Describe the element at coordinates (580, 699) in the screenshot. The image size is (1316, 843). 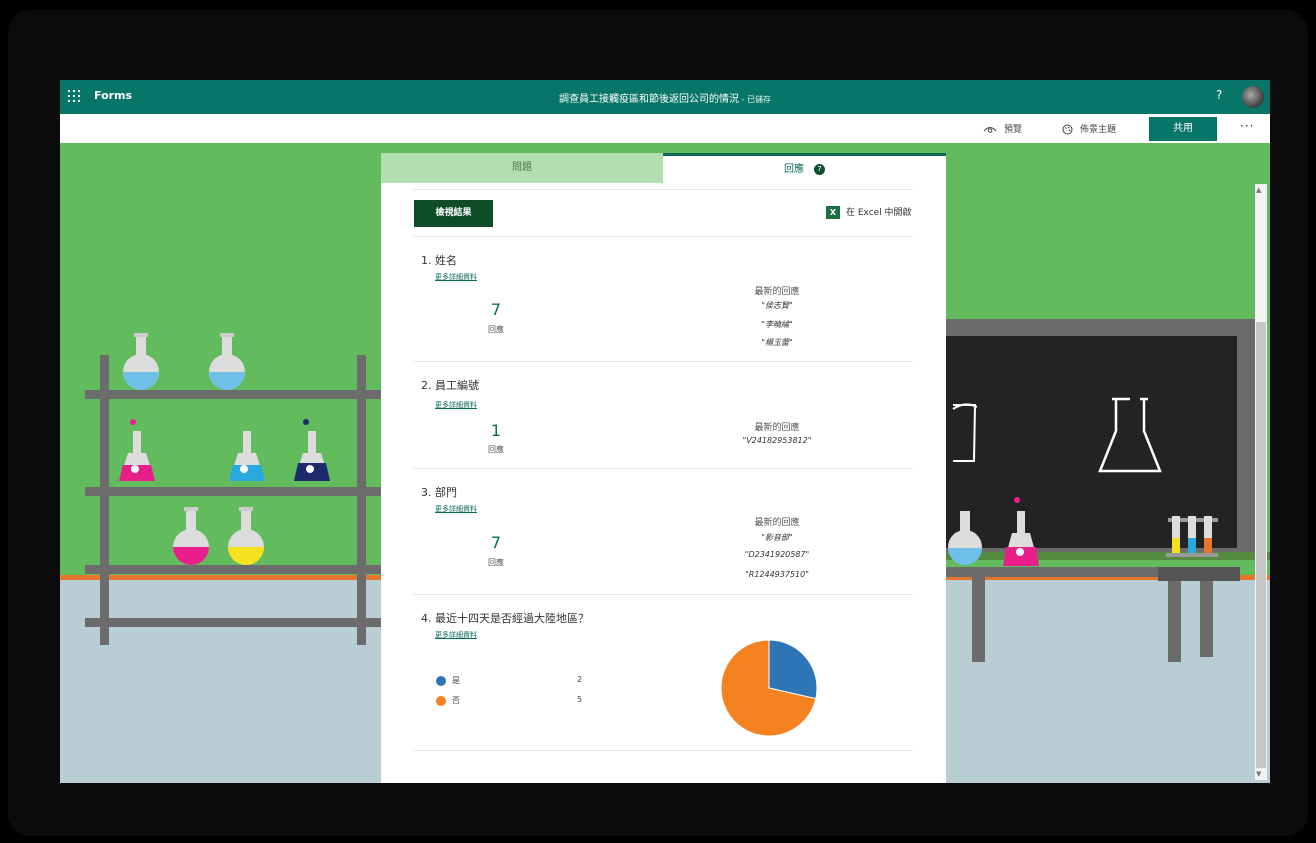
I see `legend-count: 5` at that location.